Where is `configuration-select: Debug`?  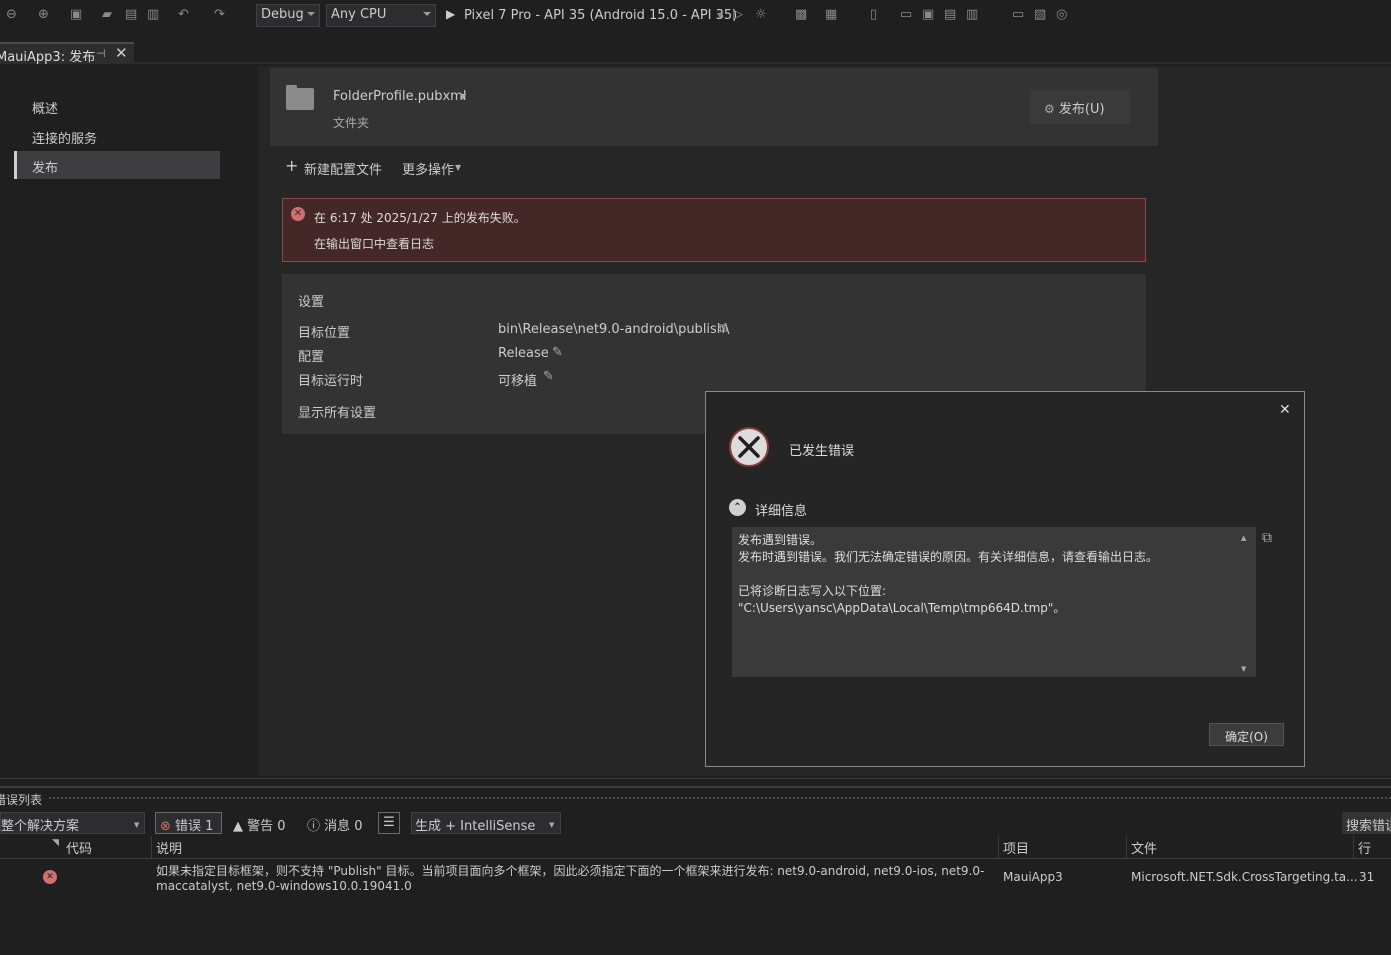 configuration-select: Debug is located at coordinates (288, 15).